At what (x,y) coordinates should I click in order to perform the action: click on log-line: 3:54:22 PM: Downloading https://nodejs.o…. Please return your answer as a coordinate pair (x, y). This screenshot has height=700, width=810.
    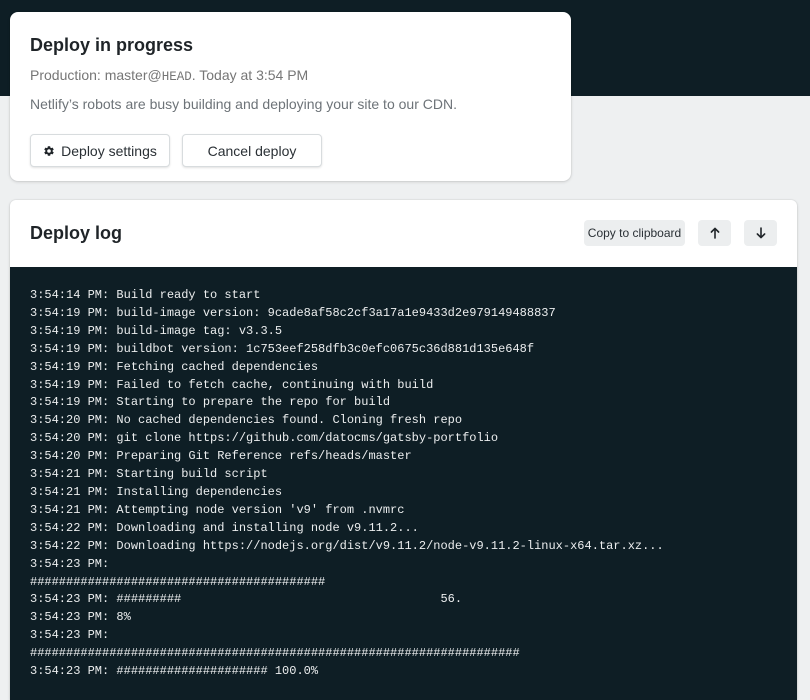
    Looking at the image, I should click on (347, 545).